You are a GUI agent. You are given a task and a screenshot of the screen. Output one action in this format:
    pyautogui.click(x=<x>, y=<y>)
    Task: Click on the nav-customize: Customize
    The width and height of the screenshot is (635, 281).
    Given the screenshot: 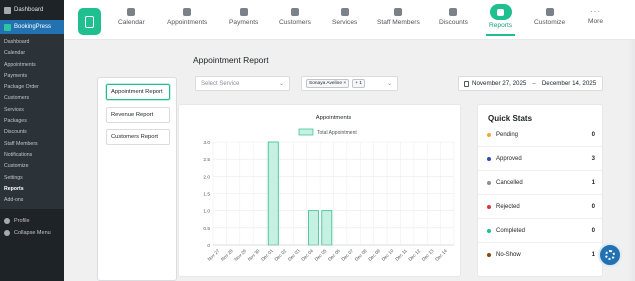 What is the action you would take?
    pyautogui.click(x=549, y=17)
    